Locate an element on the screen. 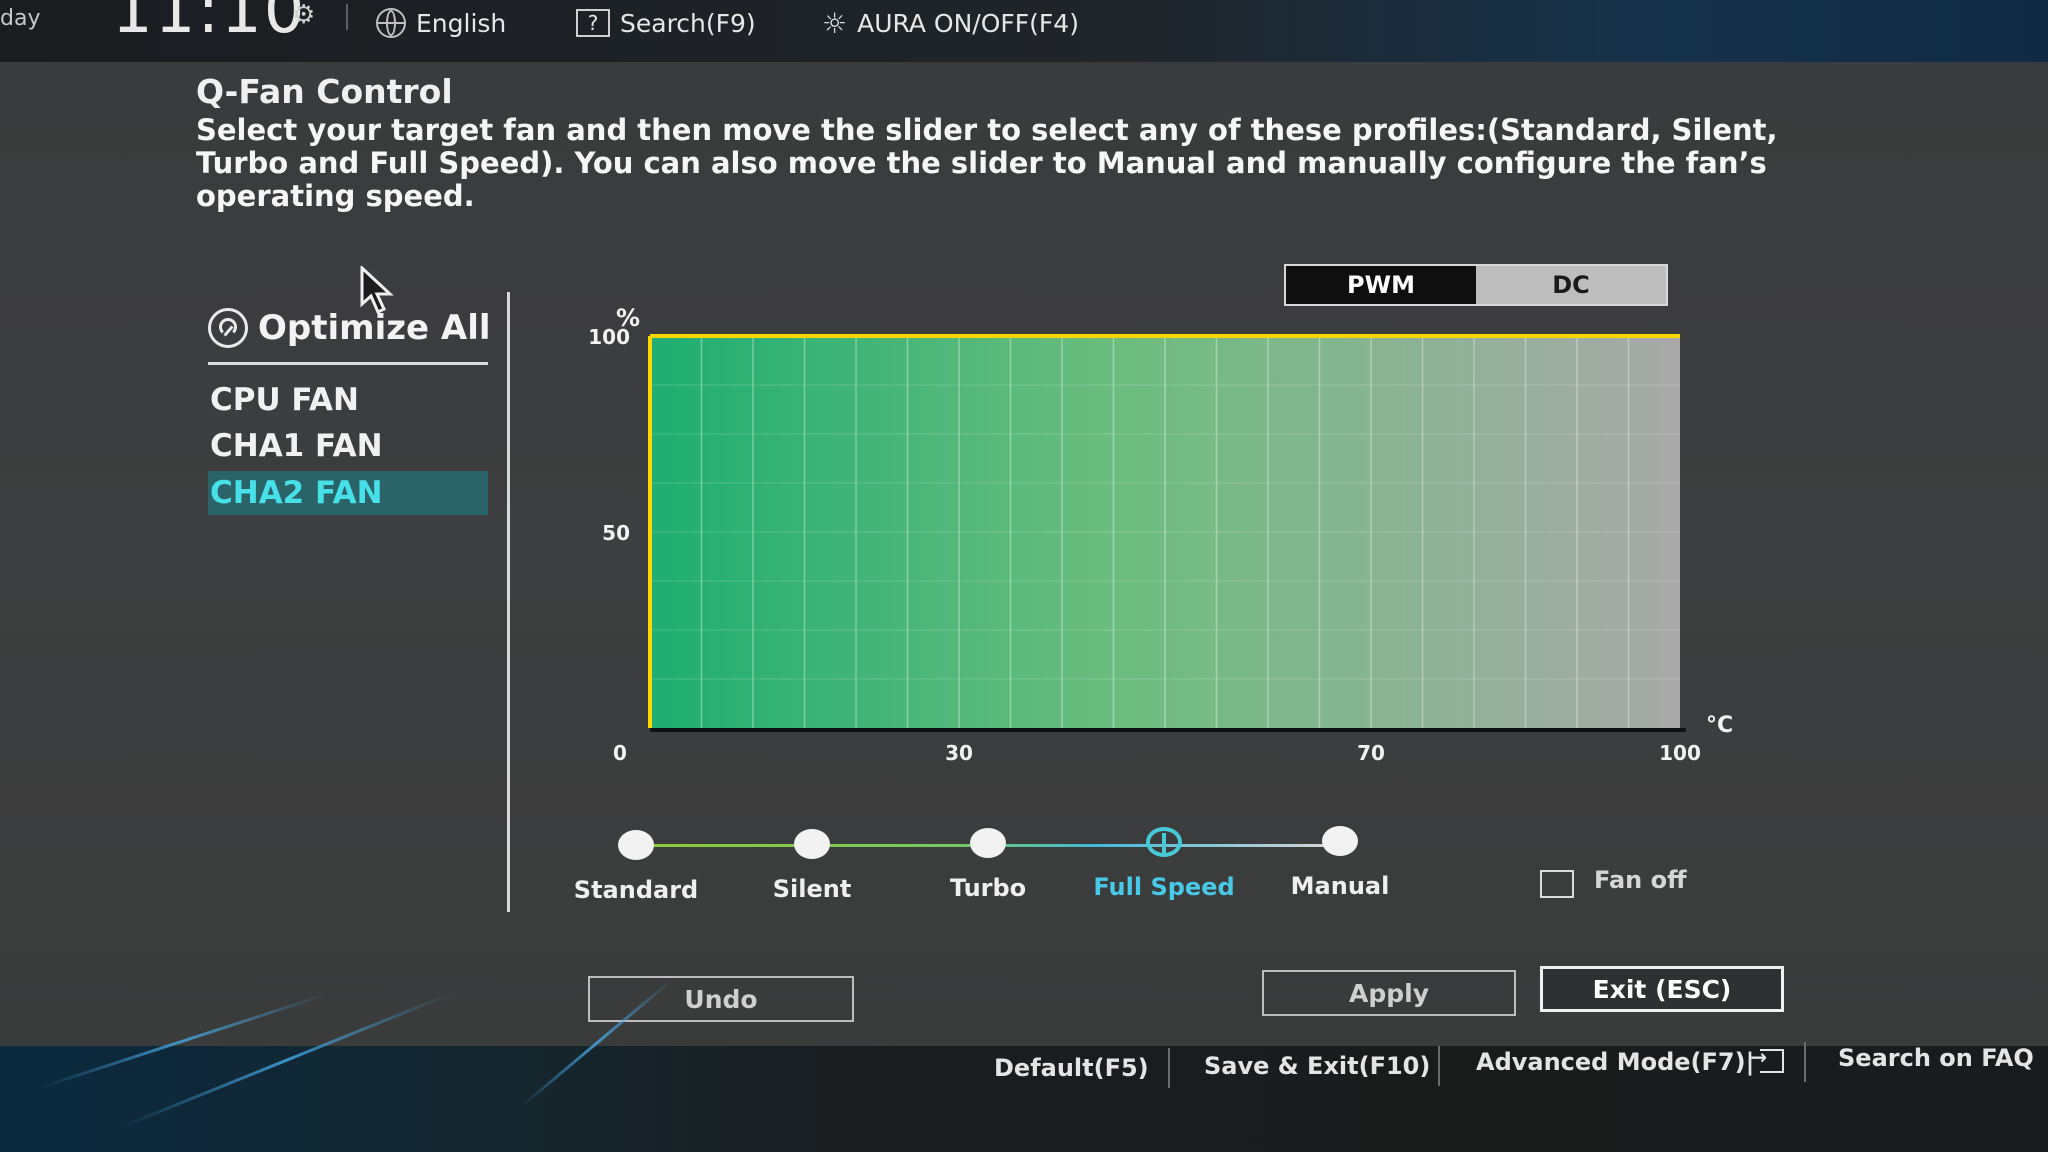 This screenshot has width=2048, height=1152. search-button: ? Search(F9) is located at coordinates (666, 23).